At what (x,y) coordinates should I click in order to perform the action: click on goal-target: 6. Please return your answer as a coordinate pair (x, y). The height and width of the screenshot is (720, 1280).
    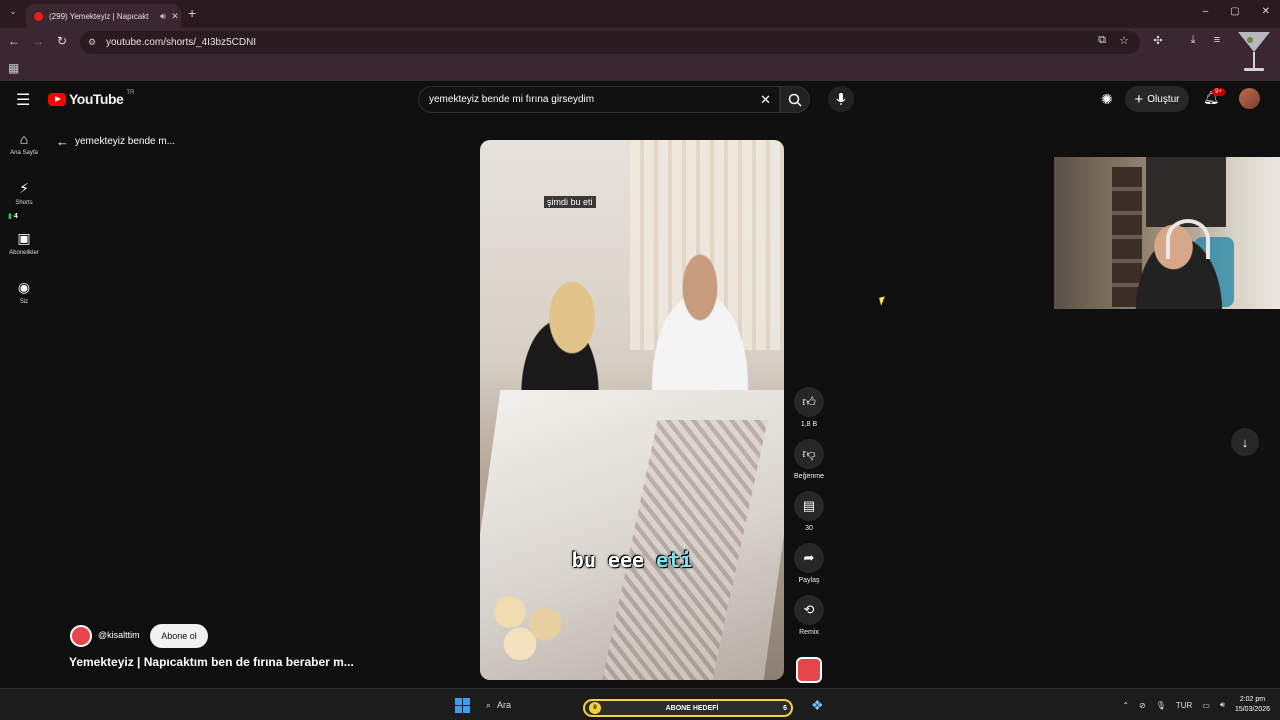
    Looking at the image, I should click on (785, 708).